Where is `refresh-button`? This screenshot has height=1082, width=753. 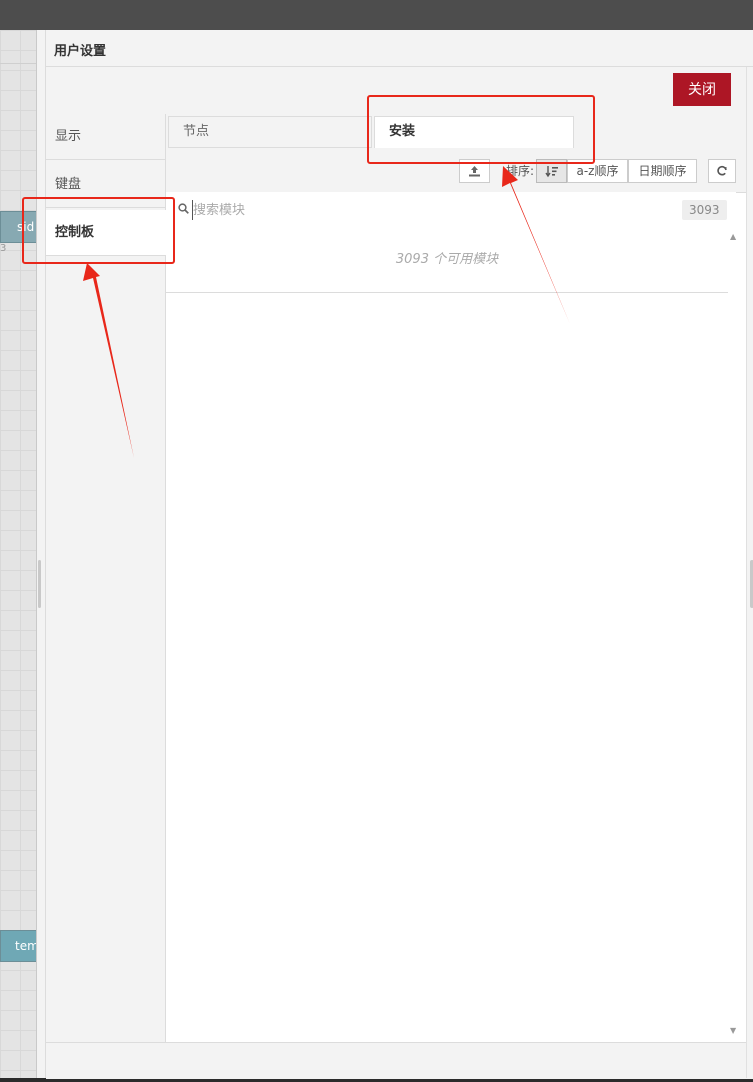
refresh-button is located at coordinates (722, 171).